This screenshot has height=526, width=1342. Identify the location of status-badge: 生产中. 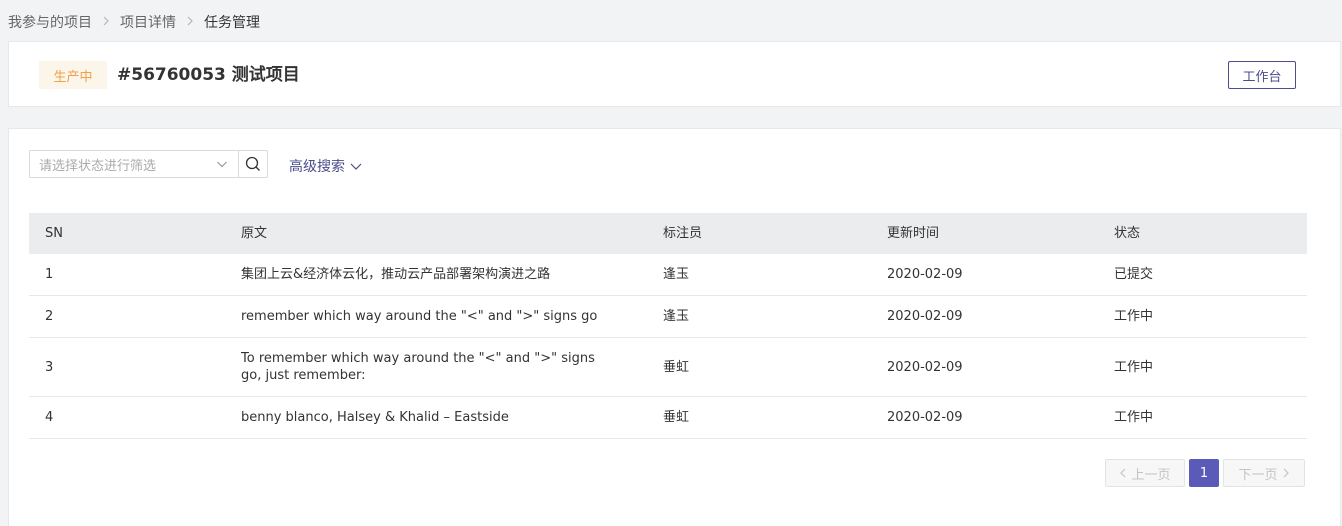
(73, 75).